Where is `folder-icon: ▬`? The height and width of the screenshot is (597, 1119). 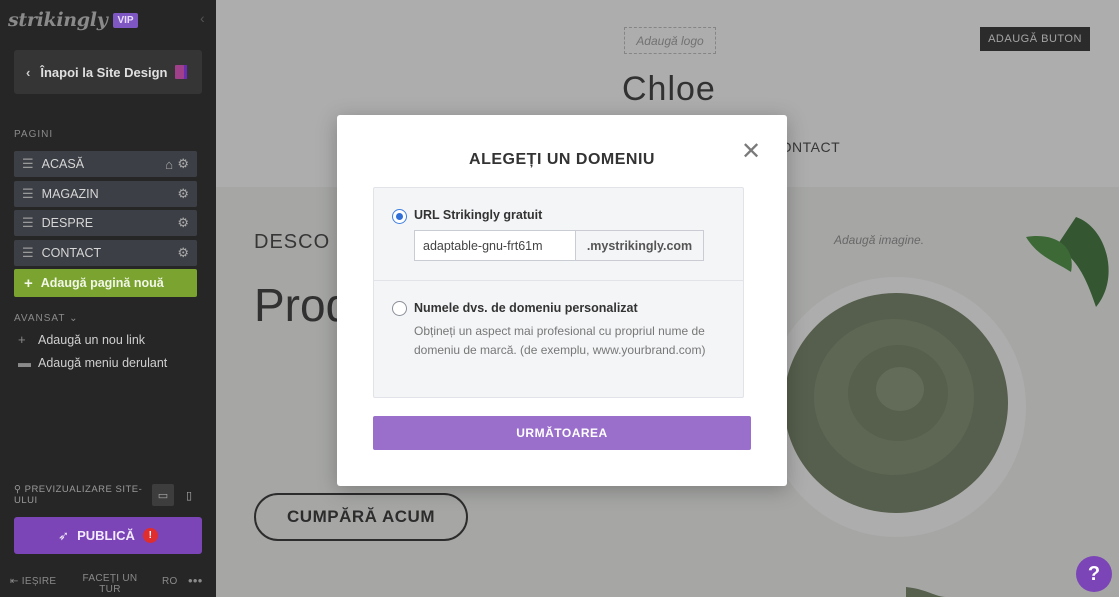 folder-icon: ▬ is located at coordinates (24, 362).